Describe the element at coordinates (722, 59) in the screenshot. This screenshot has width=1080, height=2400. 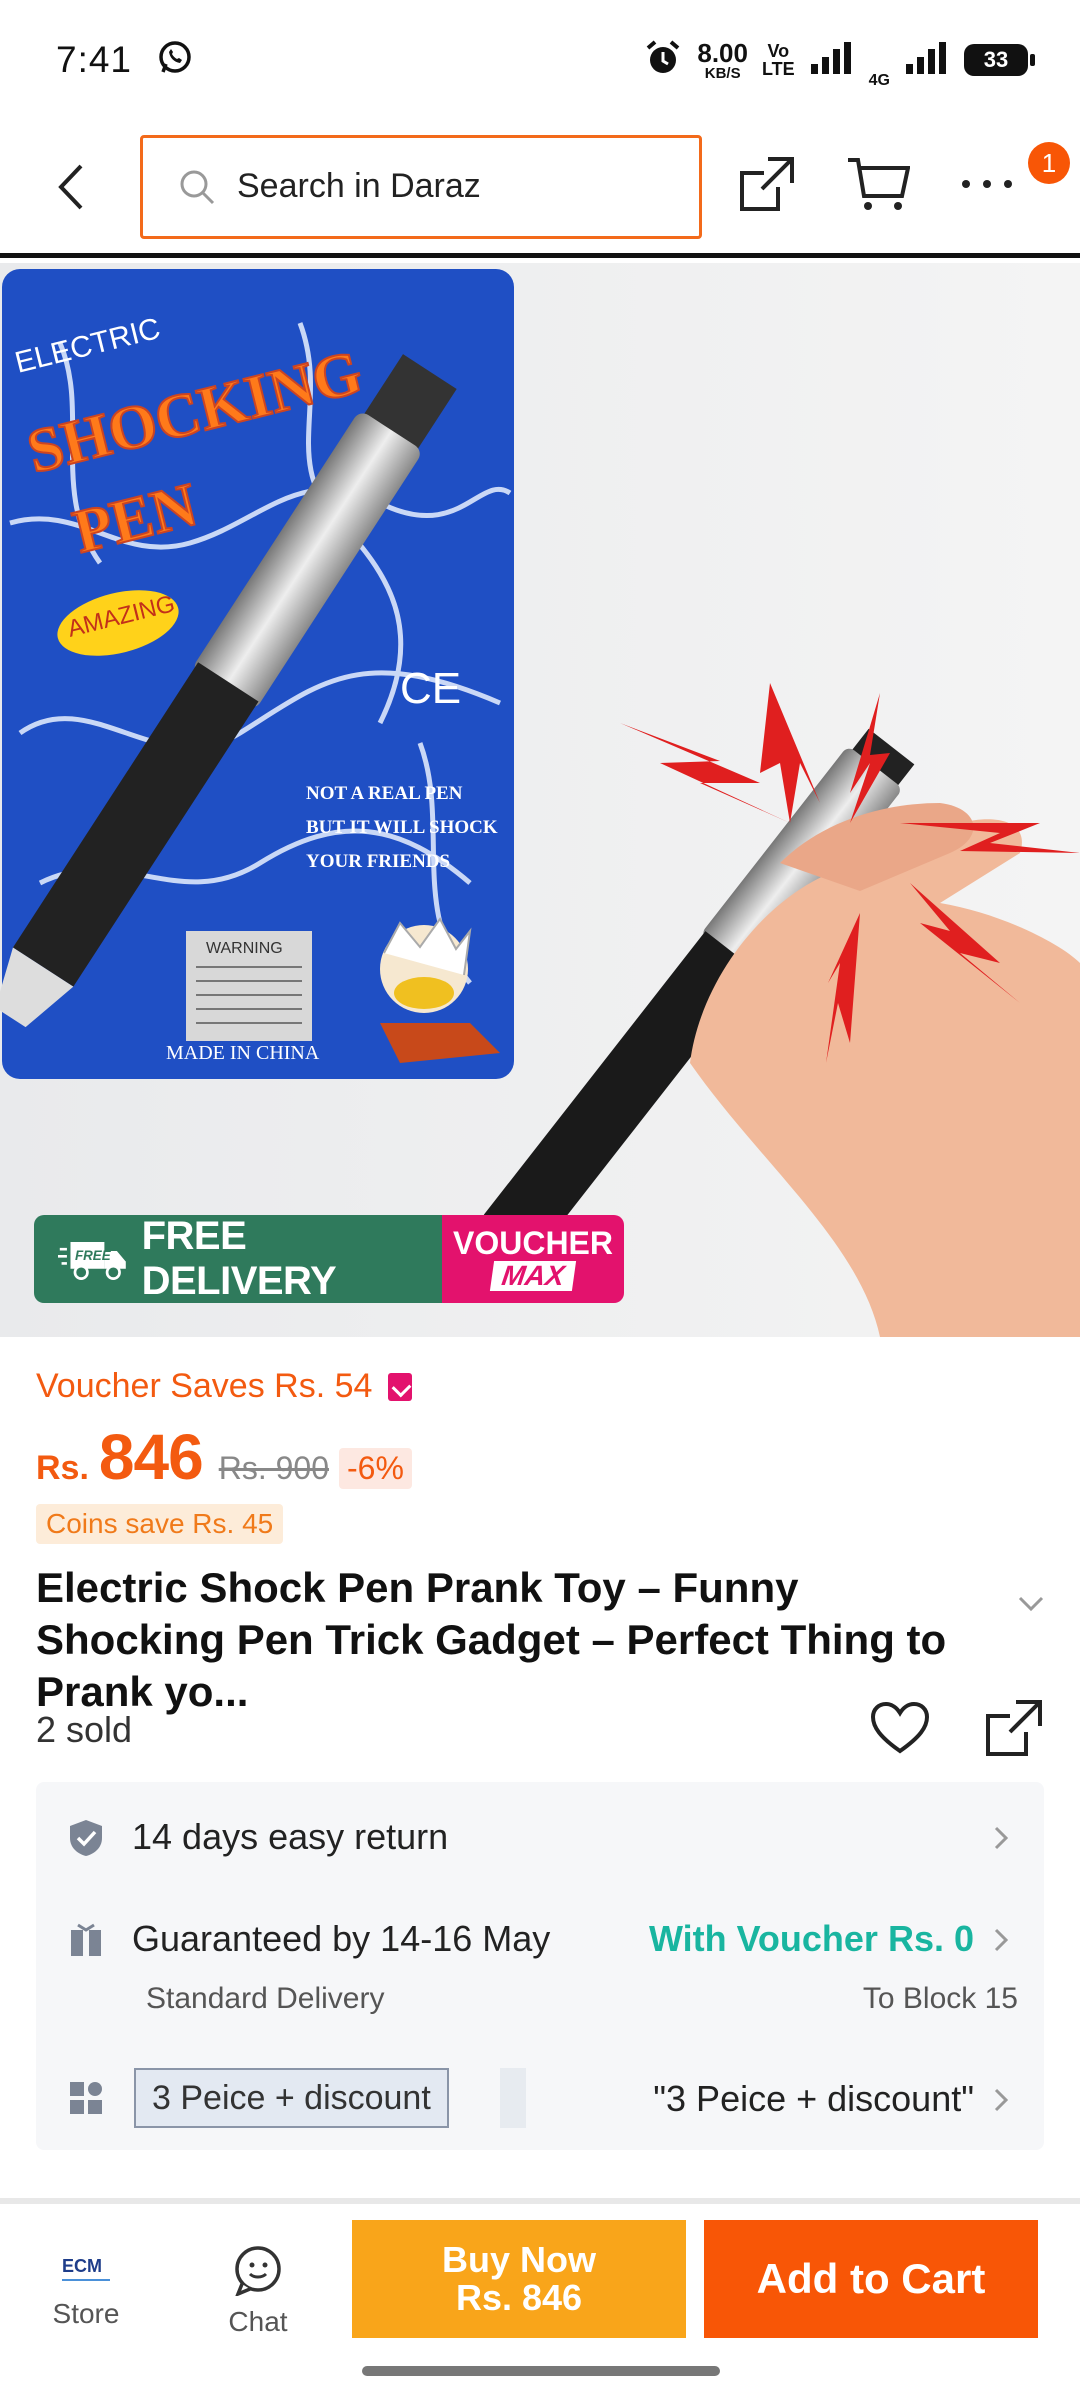
I see `network-speed: 8.00 KB/S` at that location.